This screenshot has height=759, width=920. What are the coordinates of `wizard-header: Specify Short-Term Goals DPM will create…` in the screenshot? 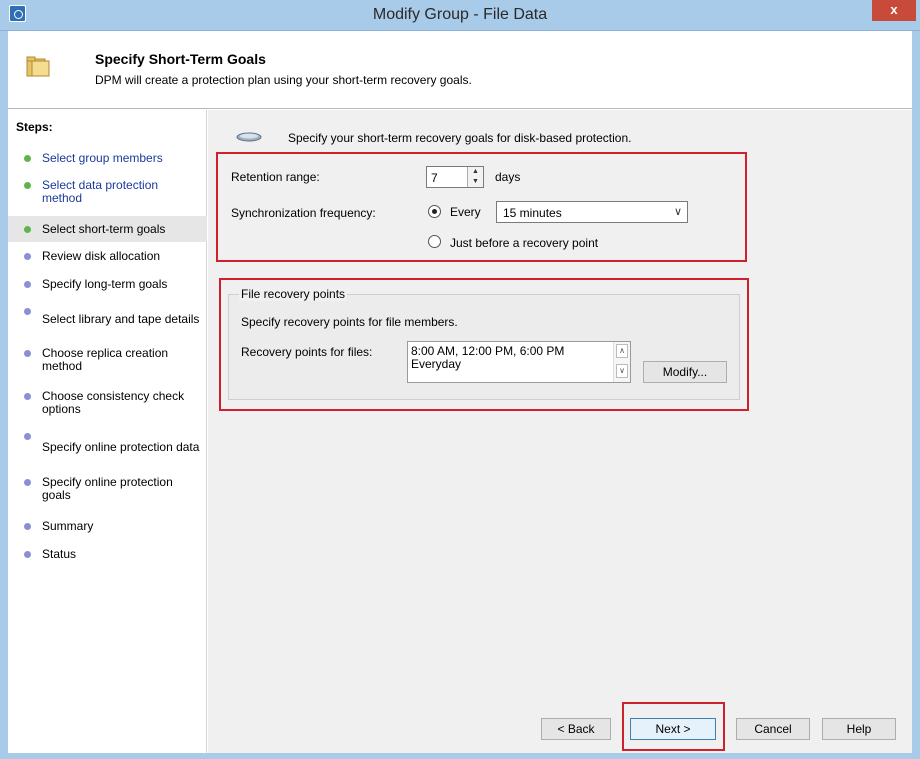 It's located at (460, 70).